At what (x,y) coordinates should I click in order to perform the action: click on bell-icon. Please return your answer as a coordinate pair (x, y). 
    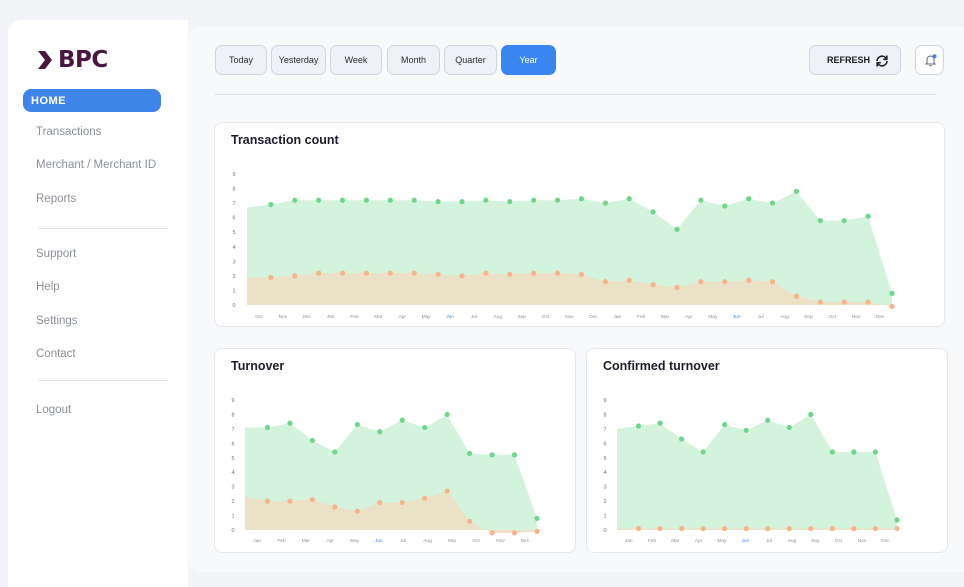
    Looking at the image, I should click on (930, 60).